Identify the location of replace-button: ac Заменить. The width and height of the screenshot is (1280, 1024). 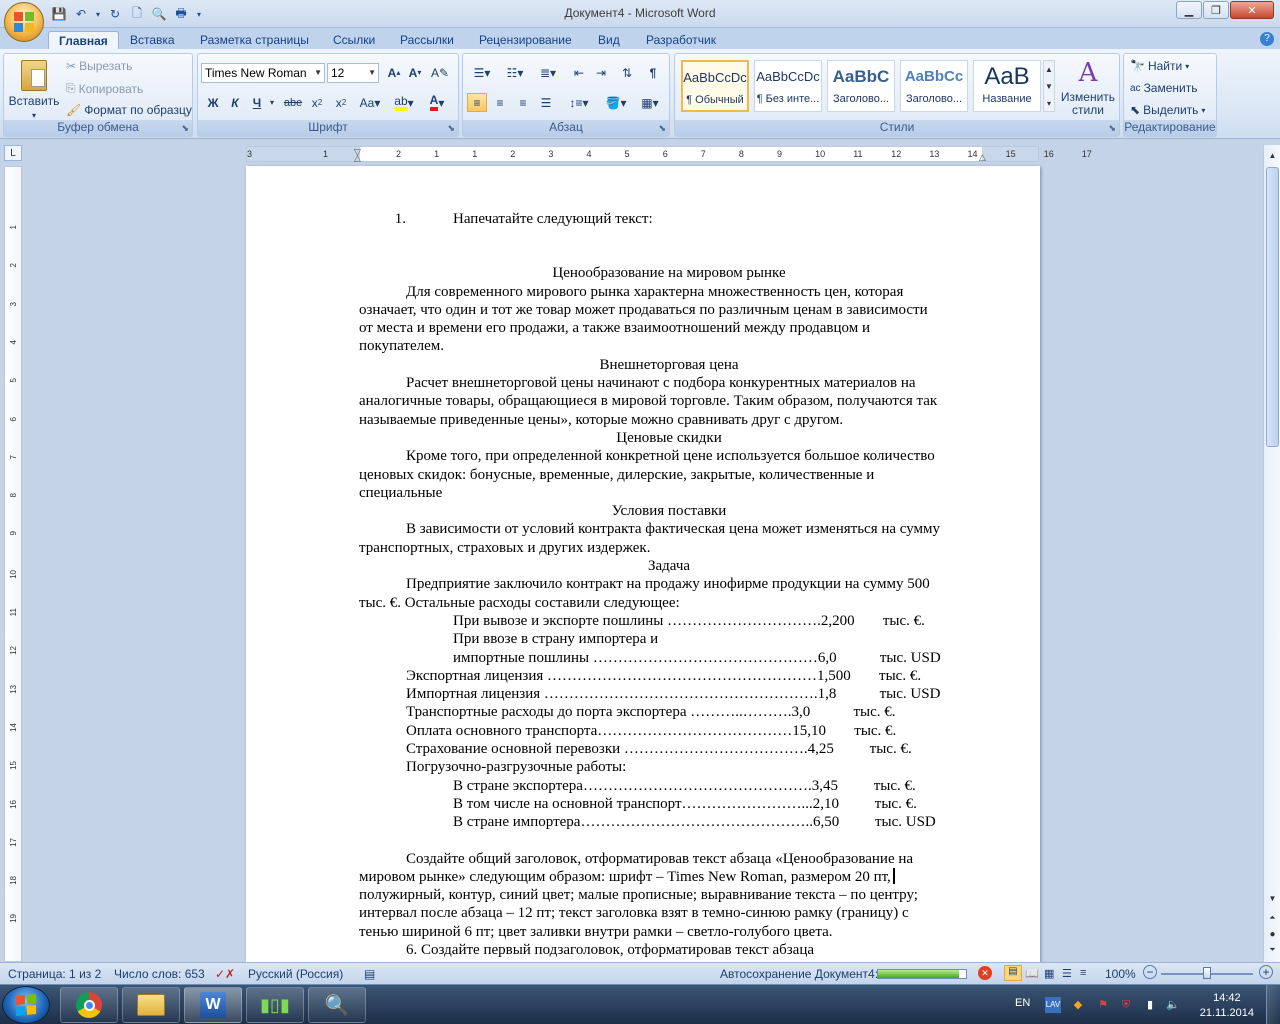
(1164, 88).